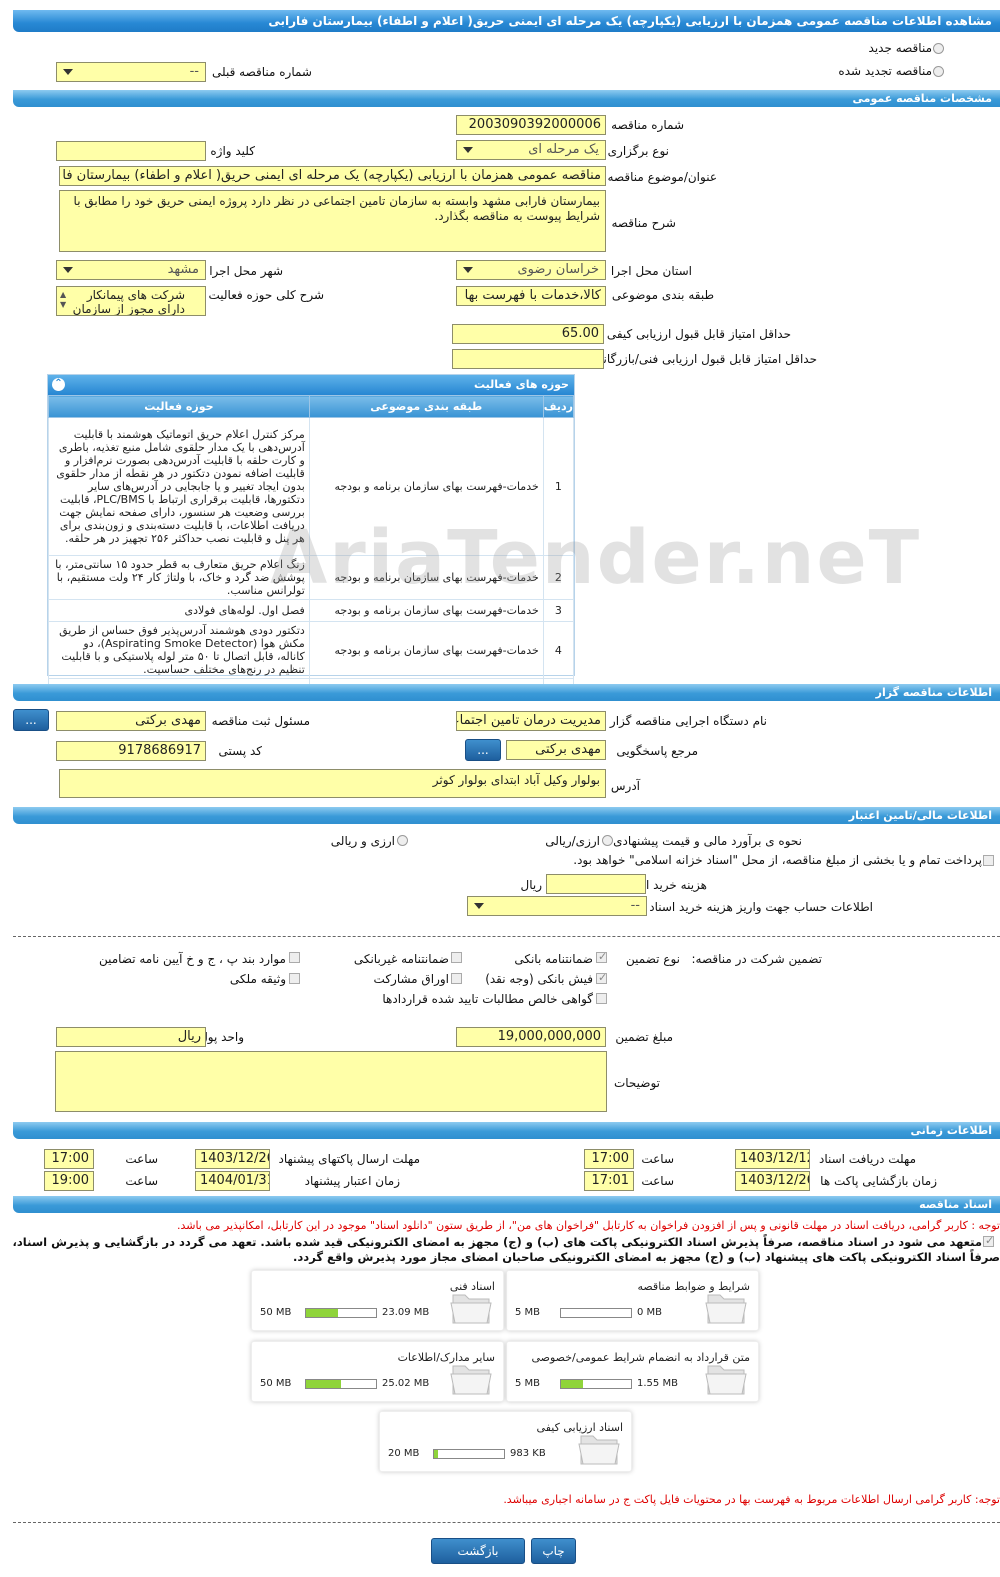  I want to click on doc-card-used: 1.55 MB, so click(657, 1383).